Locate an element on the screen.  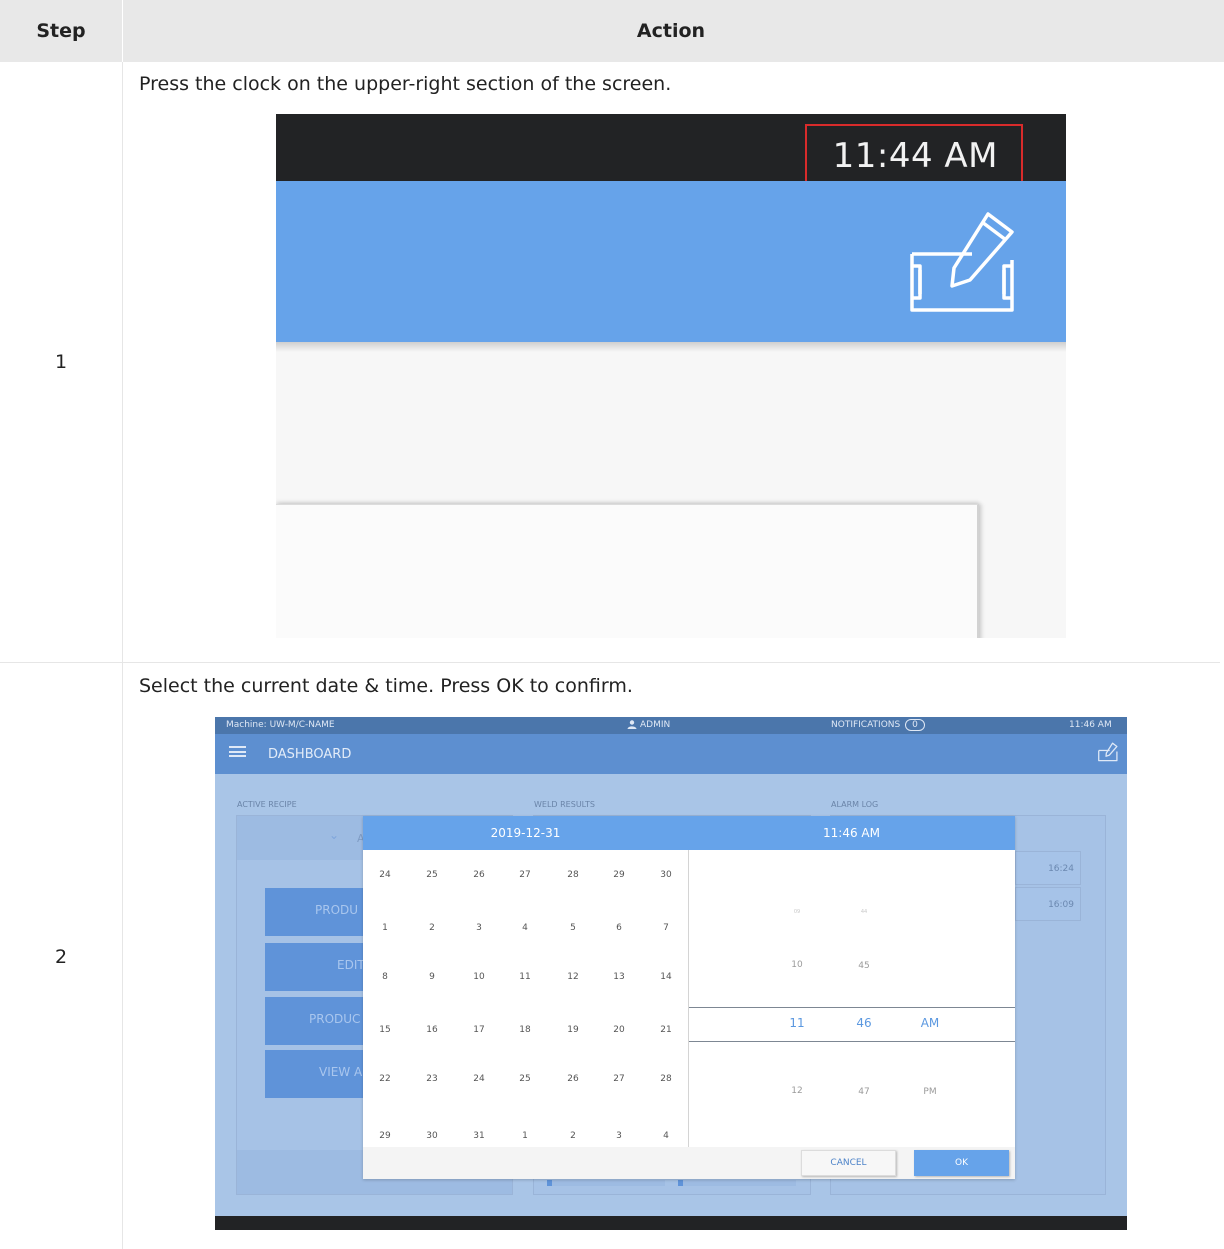
dialog-divider is located at coordinates (688, 998).